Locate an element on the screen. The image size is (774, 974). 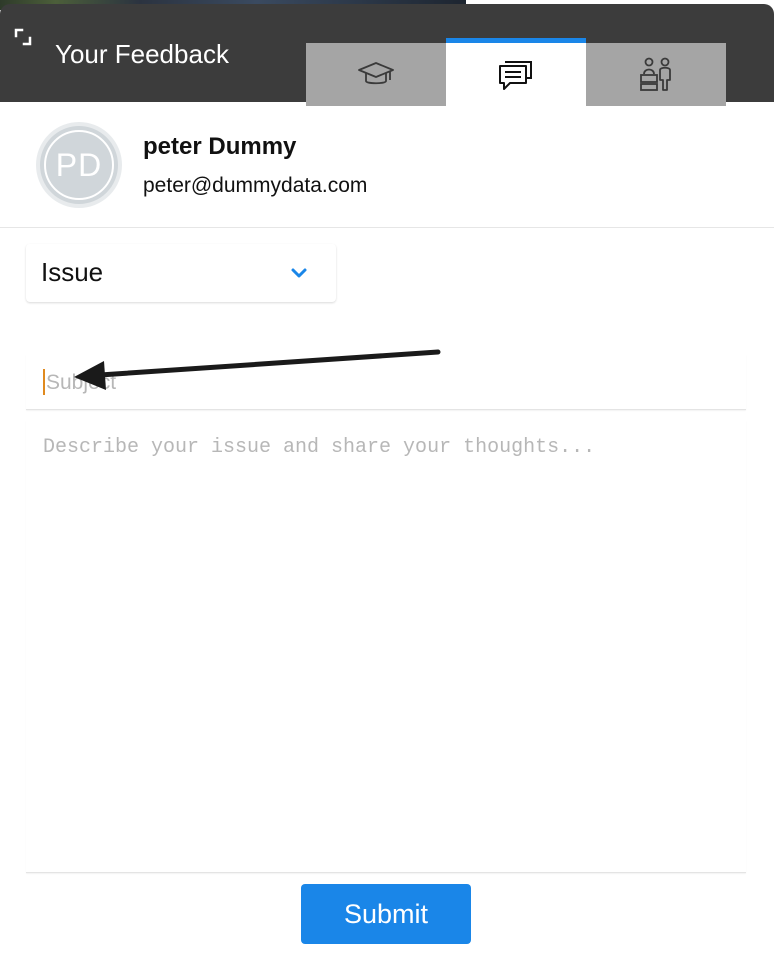
tab-learning is located at coordinates (376, 74).